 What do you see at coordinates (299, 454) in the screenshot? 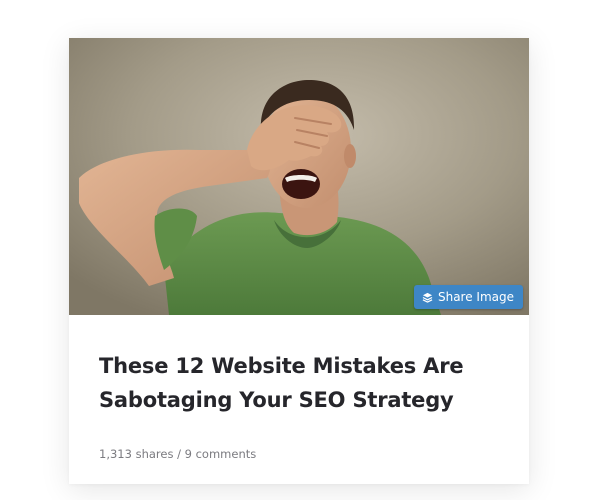
I see `article-meta: 1,313 shares / 9 comments` at bounding box center [299, 454].